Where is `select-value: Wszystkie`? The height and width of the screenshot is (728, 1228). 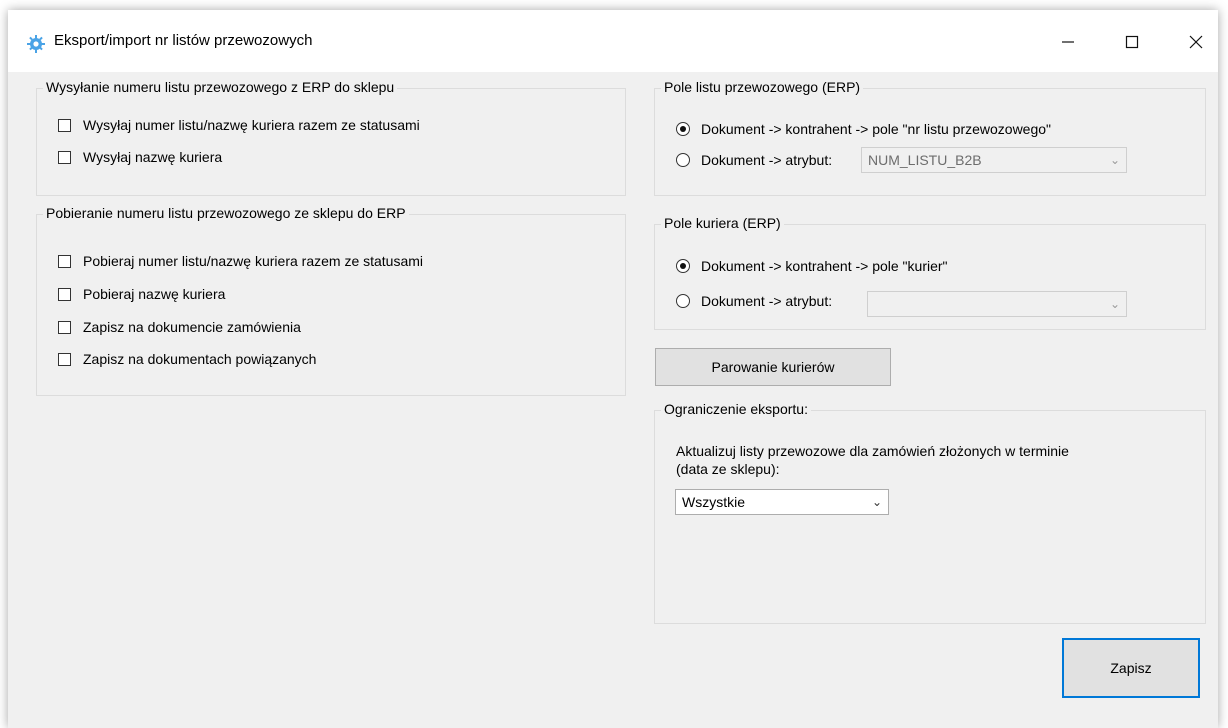
select-value: Wszystkie is located at coordinates (713, 502).